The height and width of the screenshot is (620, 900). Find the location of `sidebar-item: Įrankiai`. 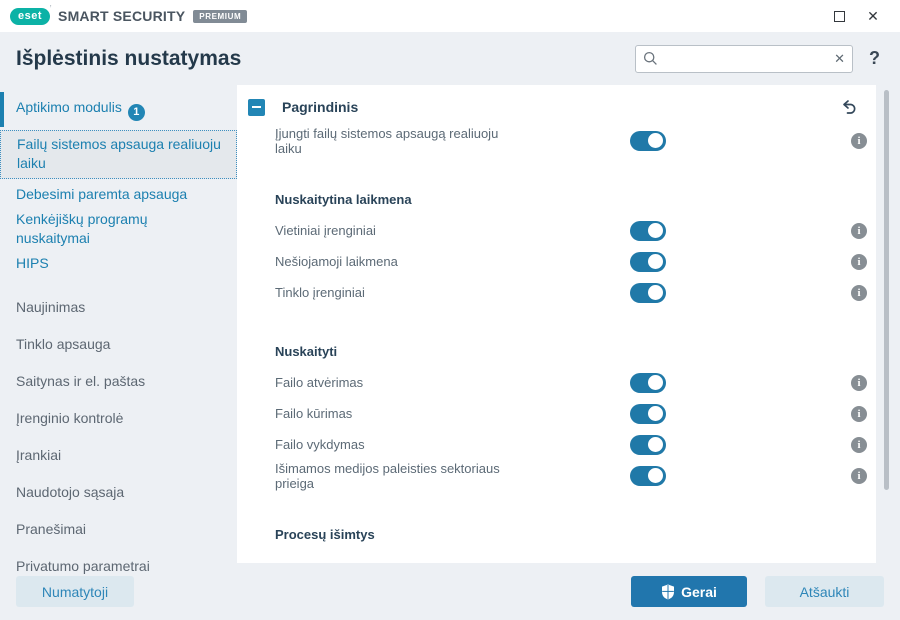

sidebar-item: Įrankiai is located at coordinates (118, 455).